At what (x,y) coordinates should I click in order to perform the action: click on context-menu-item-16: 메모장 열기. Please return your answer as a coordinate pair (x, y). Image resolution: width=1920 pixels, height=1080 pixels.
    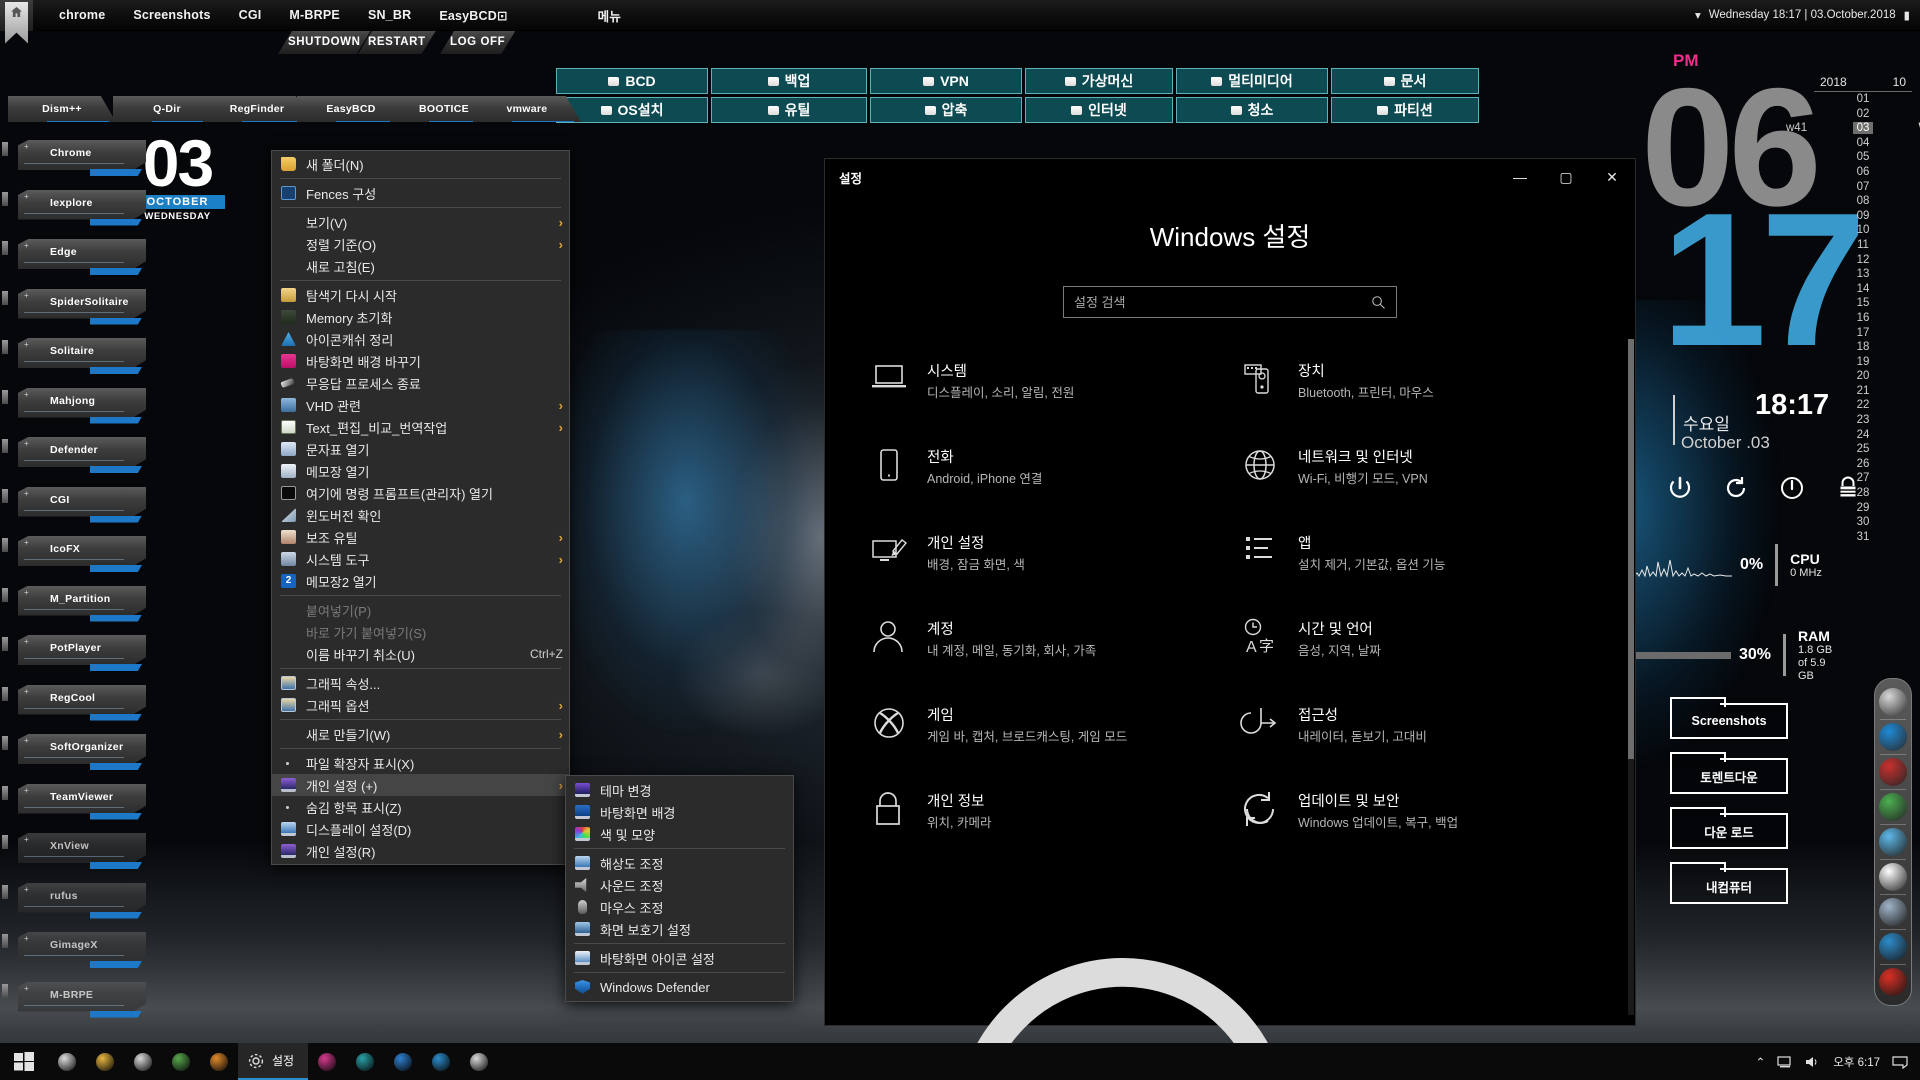
    Looking at the image, I should click on (420, 471).